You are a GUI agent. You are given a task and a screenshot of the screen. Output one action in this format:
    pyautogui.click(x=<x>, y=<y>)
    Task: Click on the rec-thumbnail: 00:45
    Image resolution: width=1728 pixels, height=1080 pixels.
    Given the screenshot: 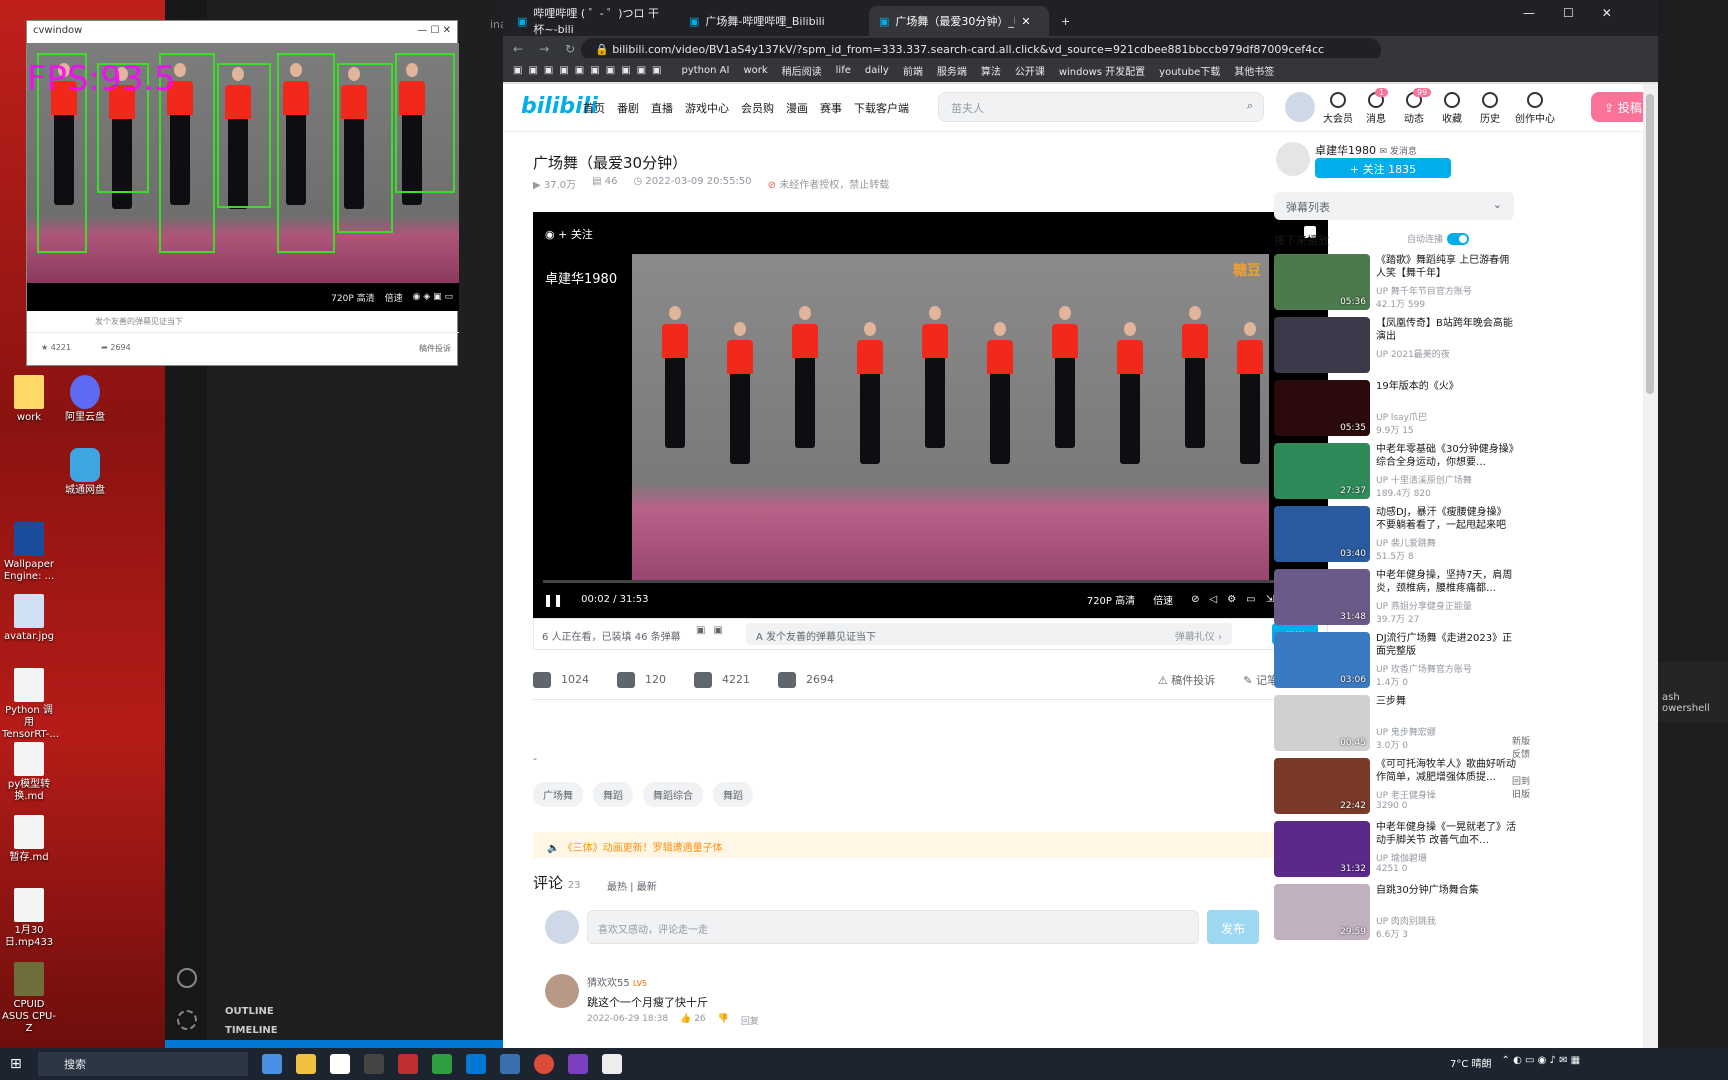 What is the action you would take?
    pyautogui.click(x=1322, y=723)
    